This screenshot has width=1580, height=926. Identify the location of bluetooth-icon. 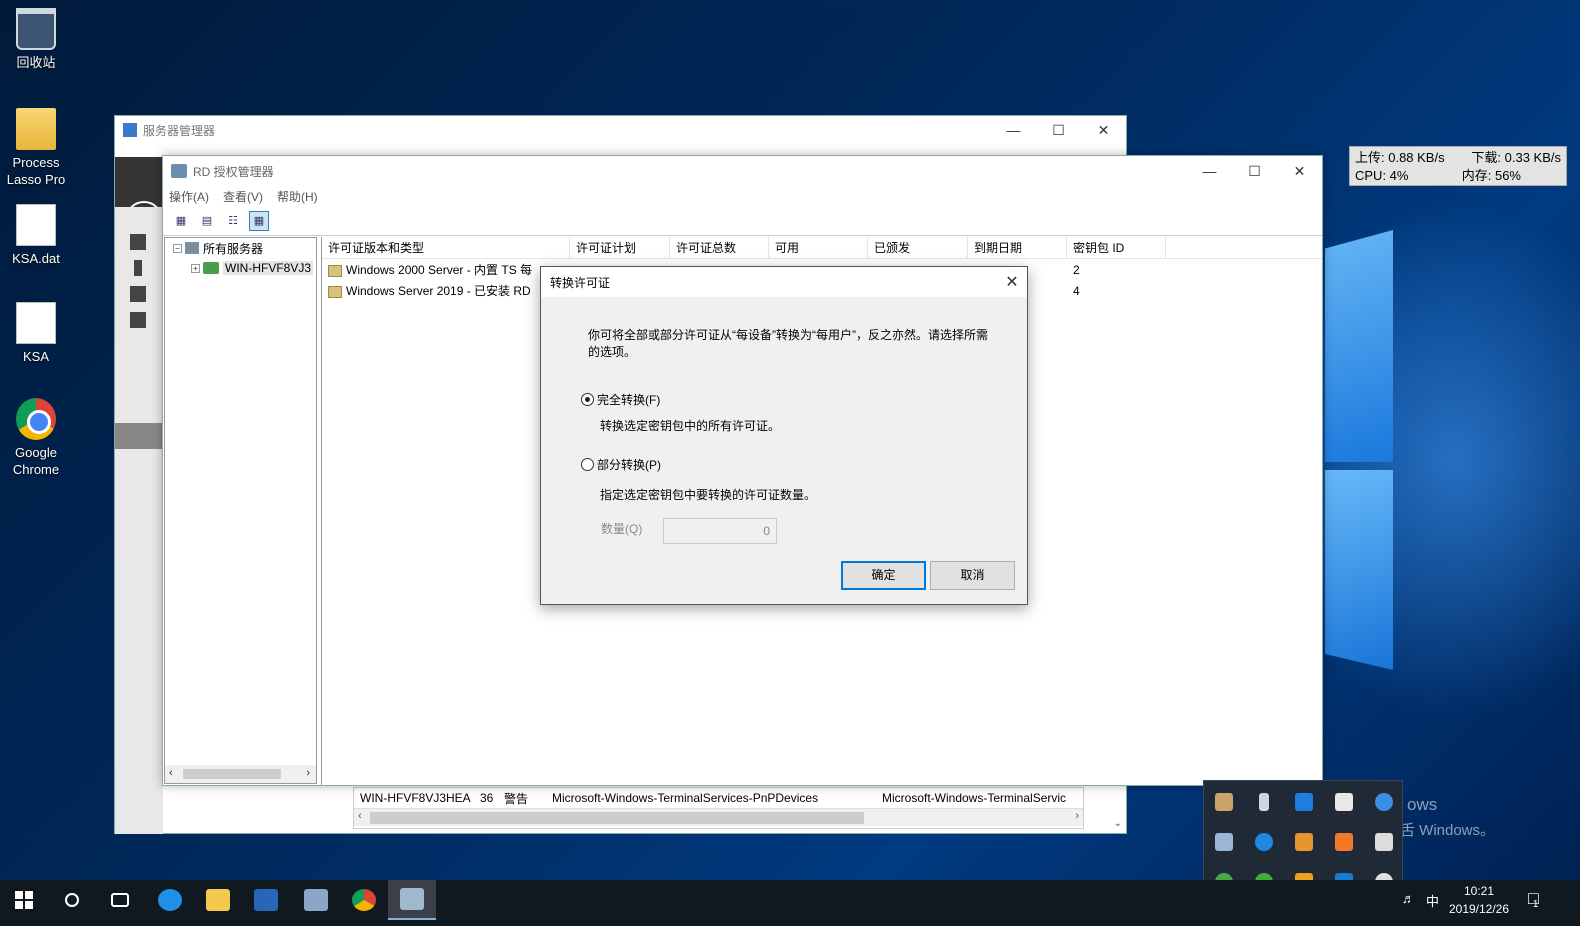
(1304, 802).